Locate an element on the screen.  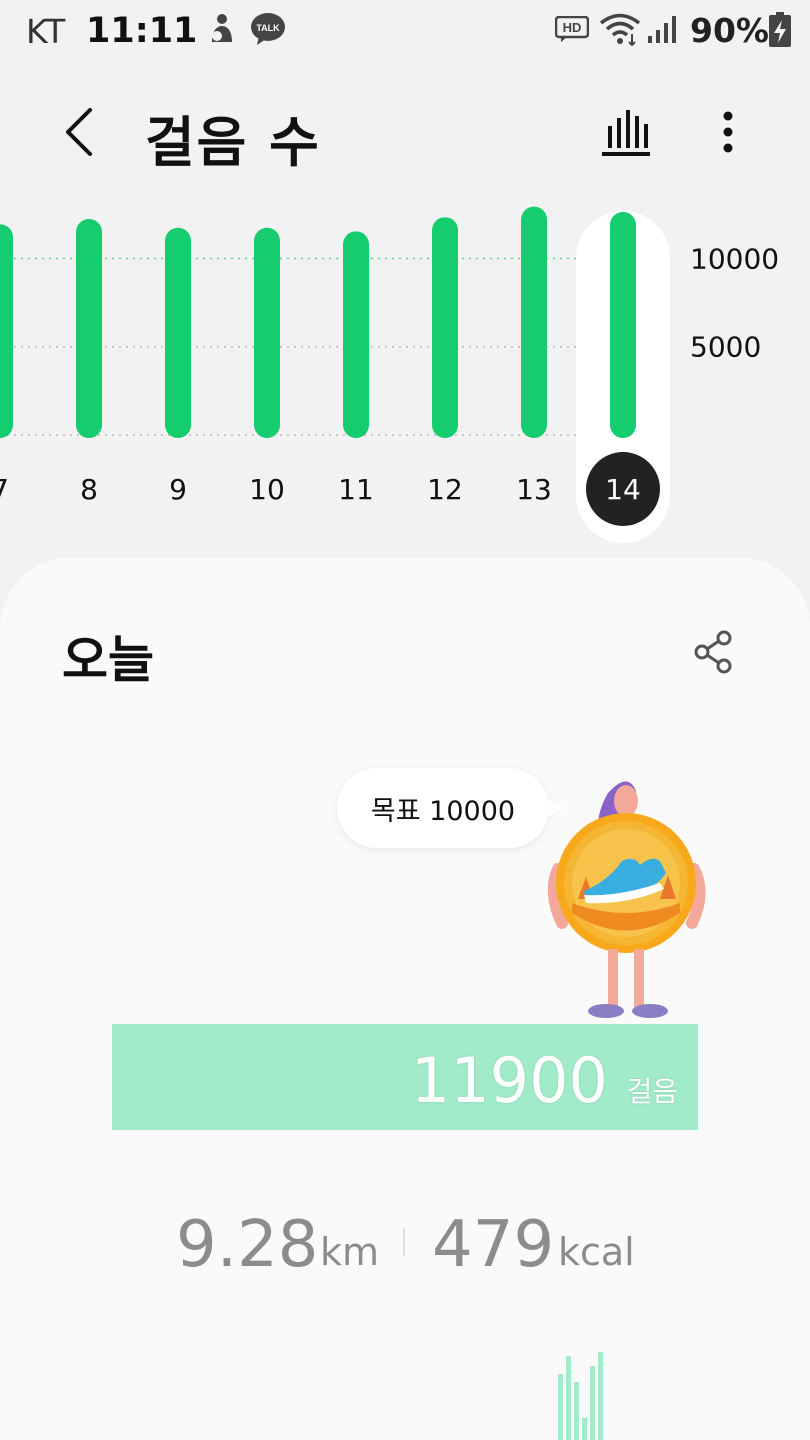
day-label-7: 7 is located at coordinates (4, 489).